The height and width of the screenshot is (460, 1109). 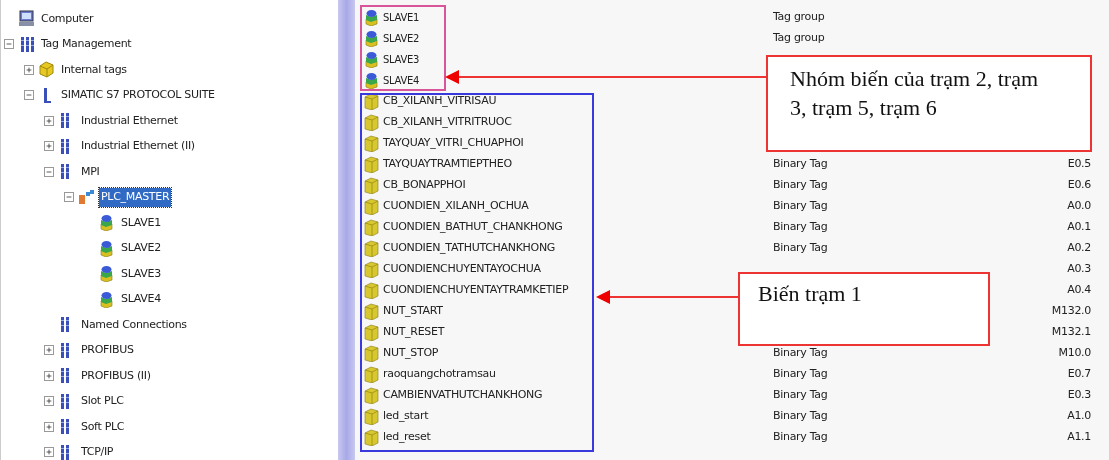 What do you see at coordinates (453, 143) in the screenshot?
I see `tag-name: TAYQUAY_VITRI_CHUAPHOI` at bounding box center [453, 143].